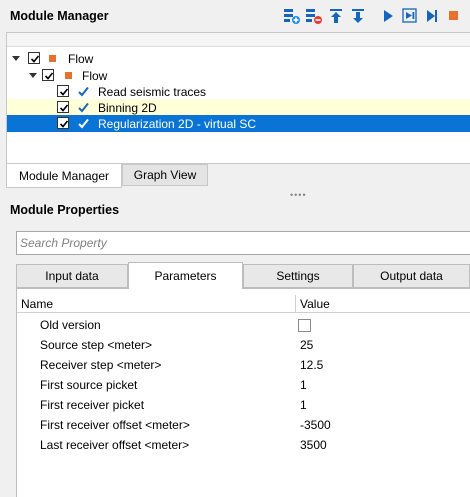  Describe the element at coordinates (238, 107) in the screenshot. I see `tree-item-binning-2d: Binning 2D` at that location.